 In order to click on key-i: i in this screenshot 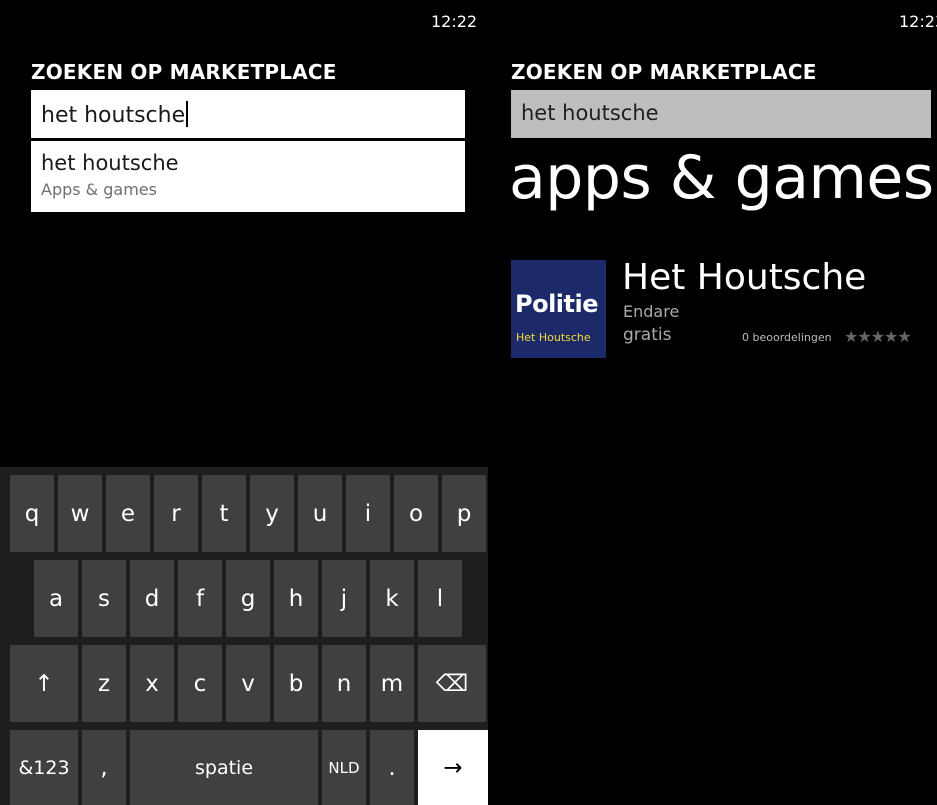, I will do `click(368, 513)`.